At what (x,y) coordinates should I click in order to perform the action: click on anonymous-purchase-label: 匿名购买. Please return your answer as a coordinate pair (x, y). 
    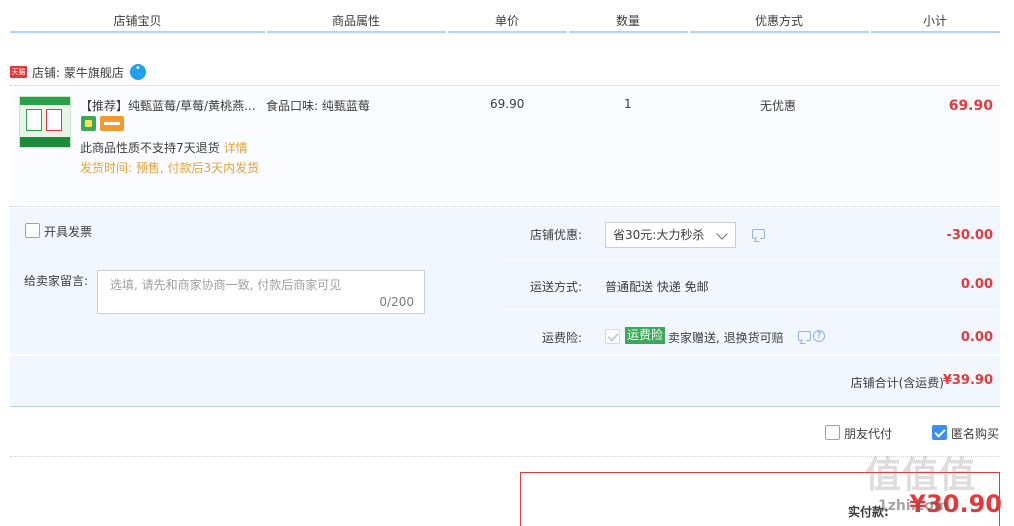
    Looking at the image, I should click on (975, 433).